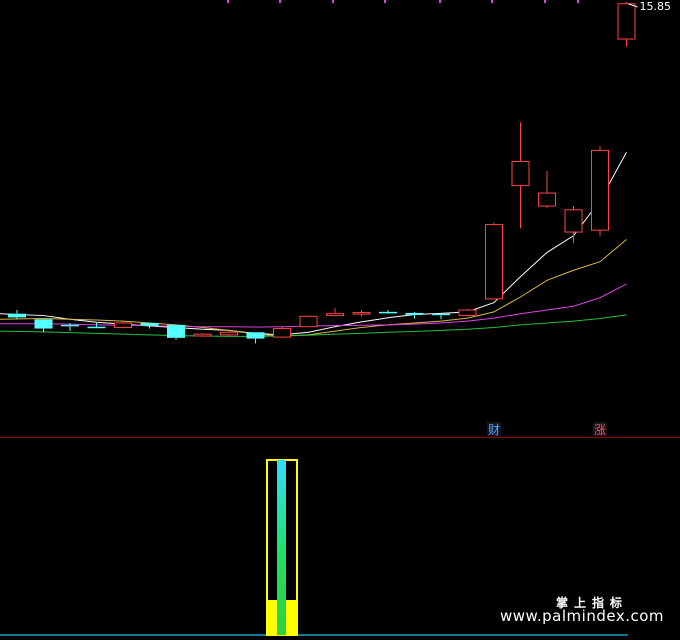 The image size is (680, 640). Describe the element at coordinates (600, 429) in the screenshot. I see `marker-label-1: 涨` at that location.